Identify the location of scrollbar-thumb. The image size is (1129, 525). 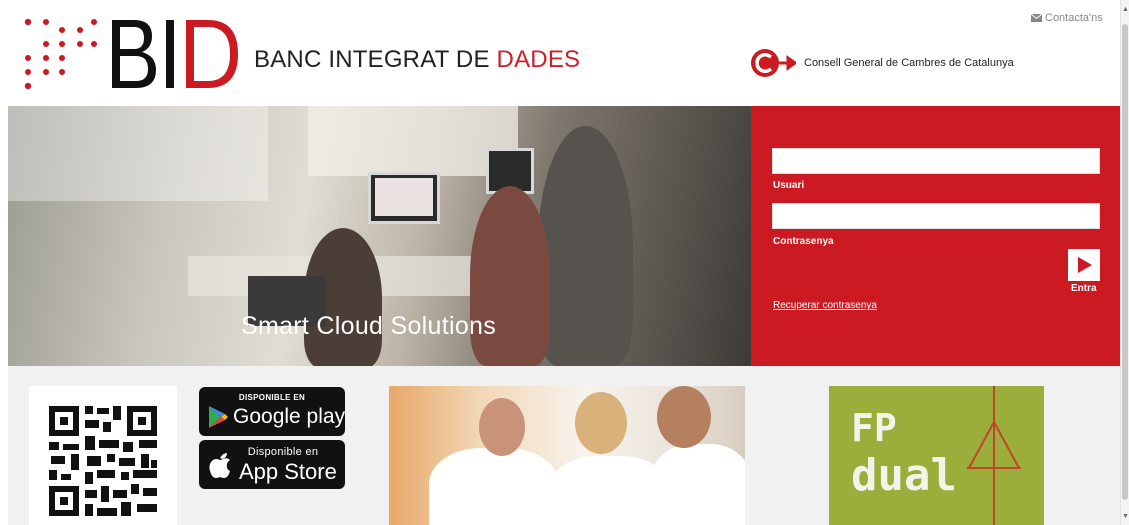
(1125, 262).